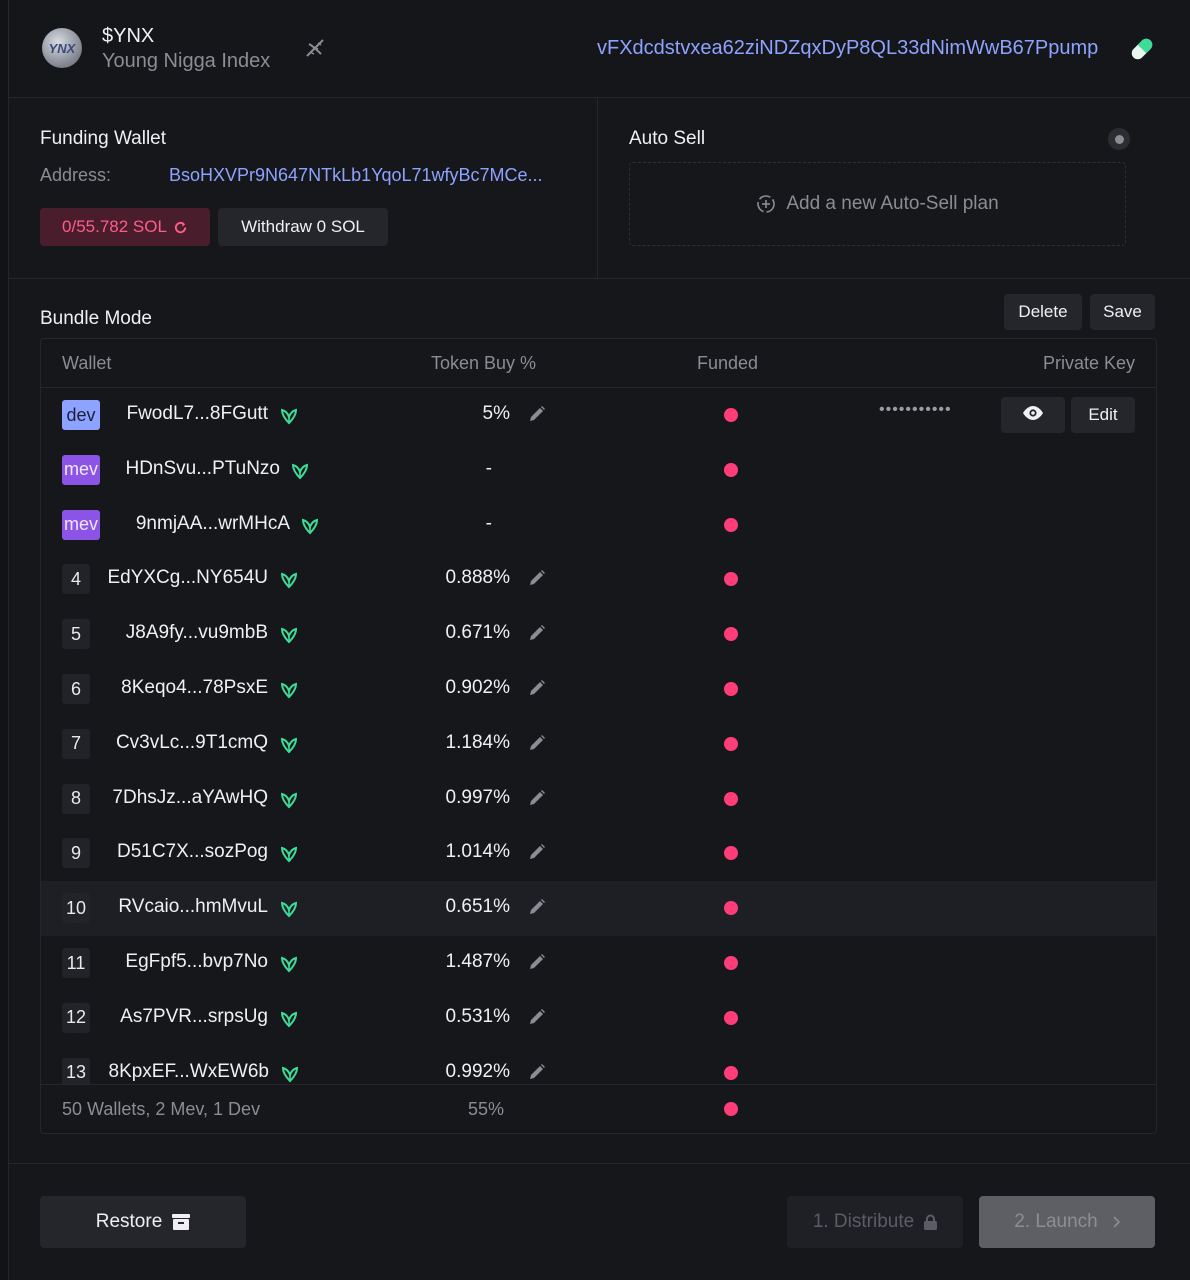 The image size is (1190, 1280). I want to click on add-circle-icon, so click(766, 204).